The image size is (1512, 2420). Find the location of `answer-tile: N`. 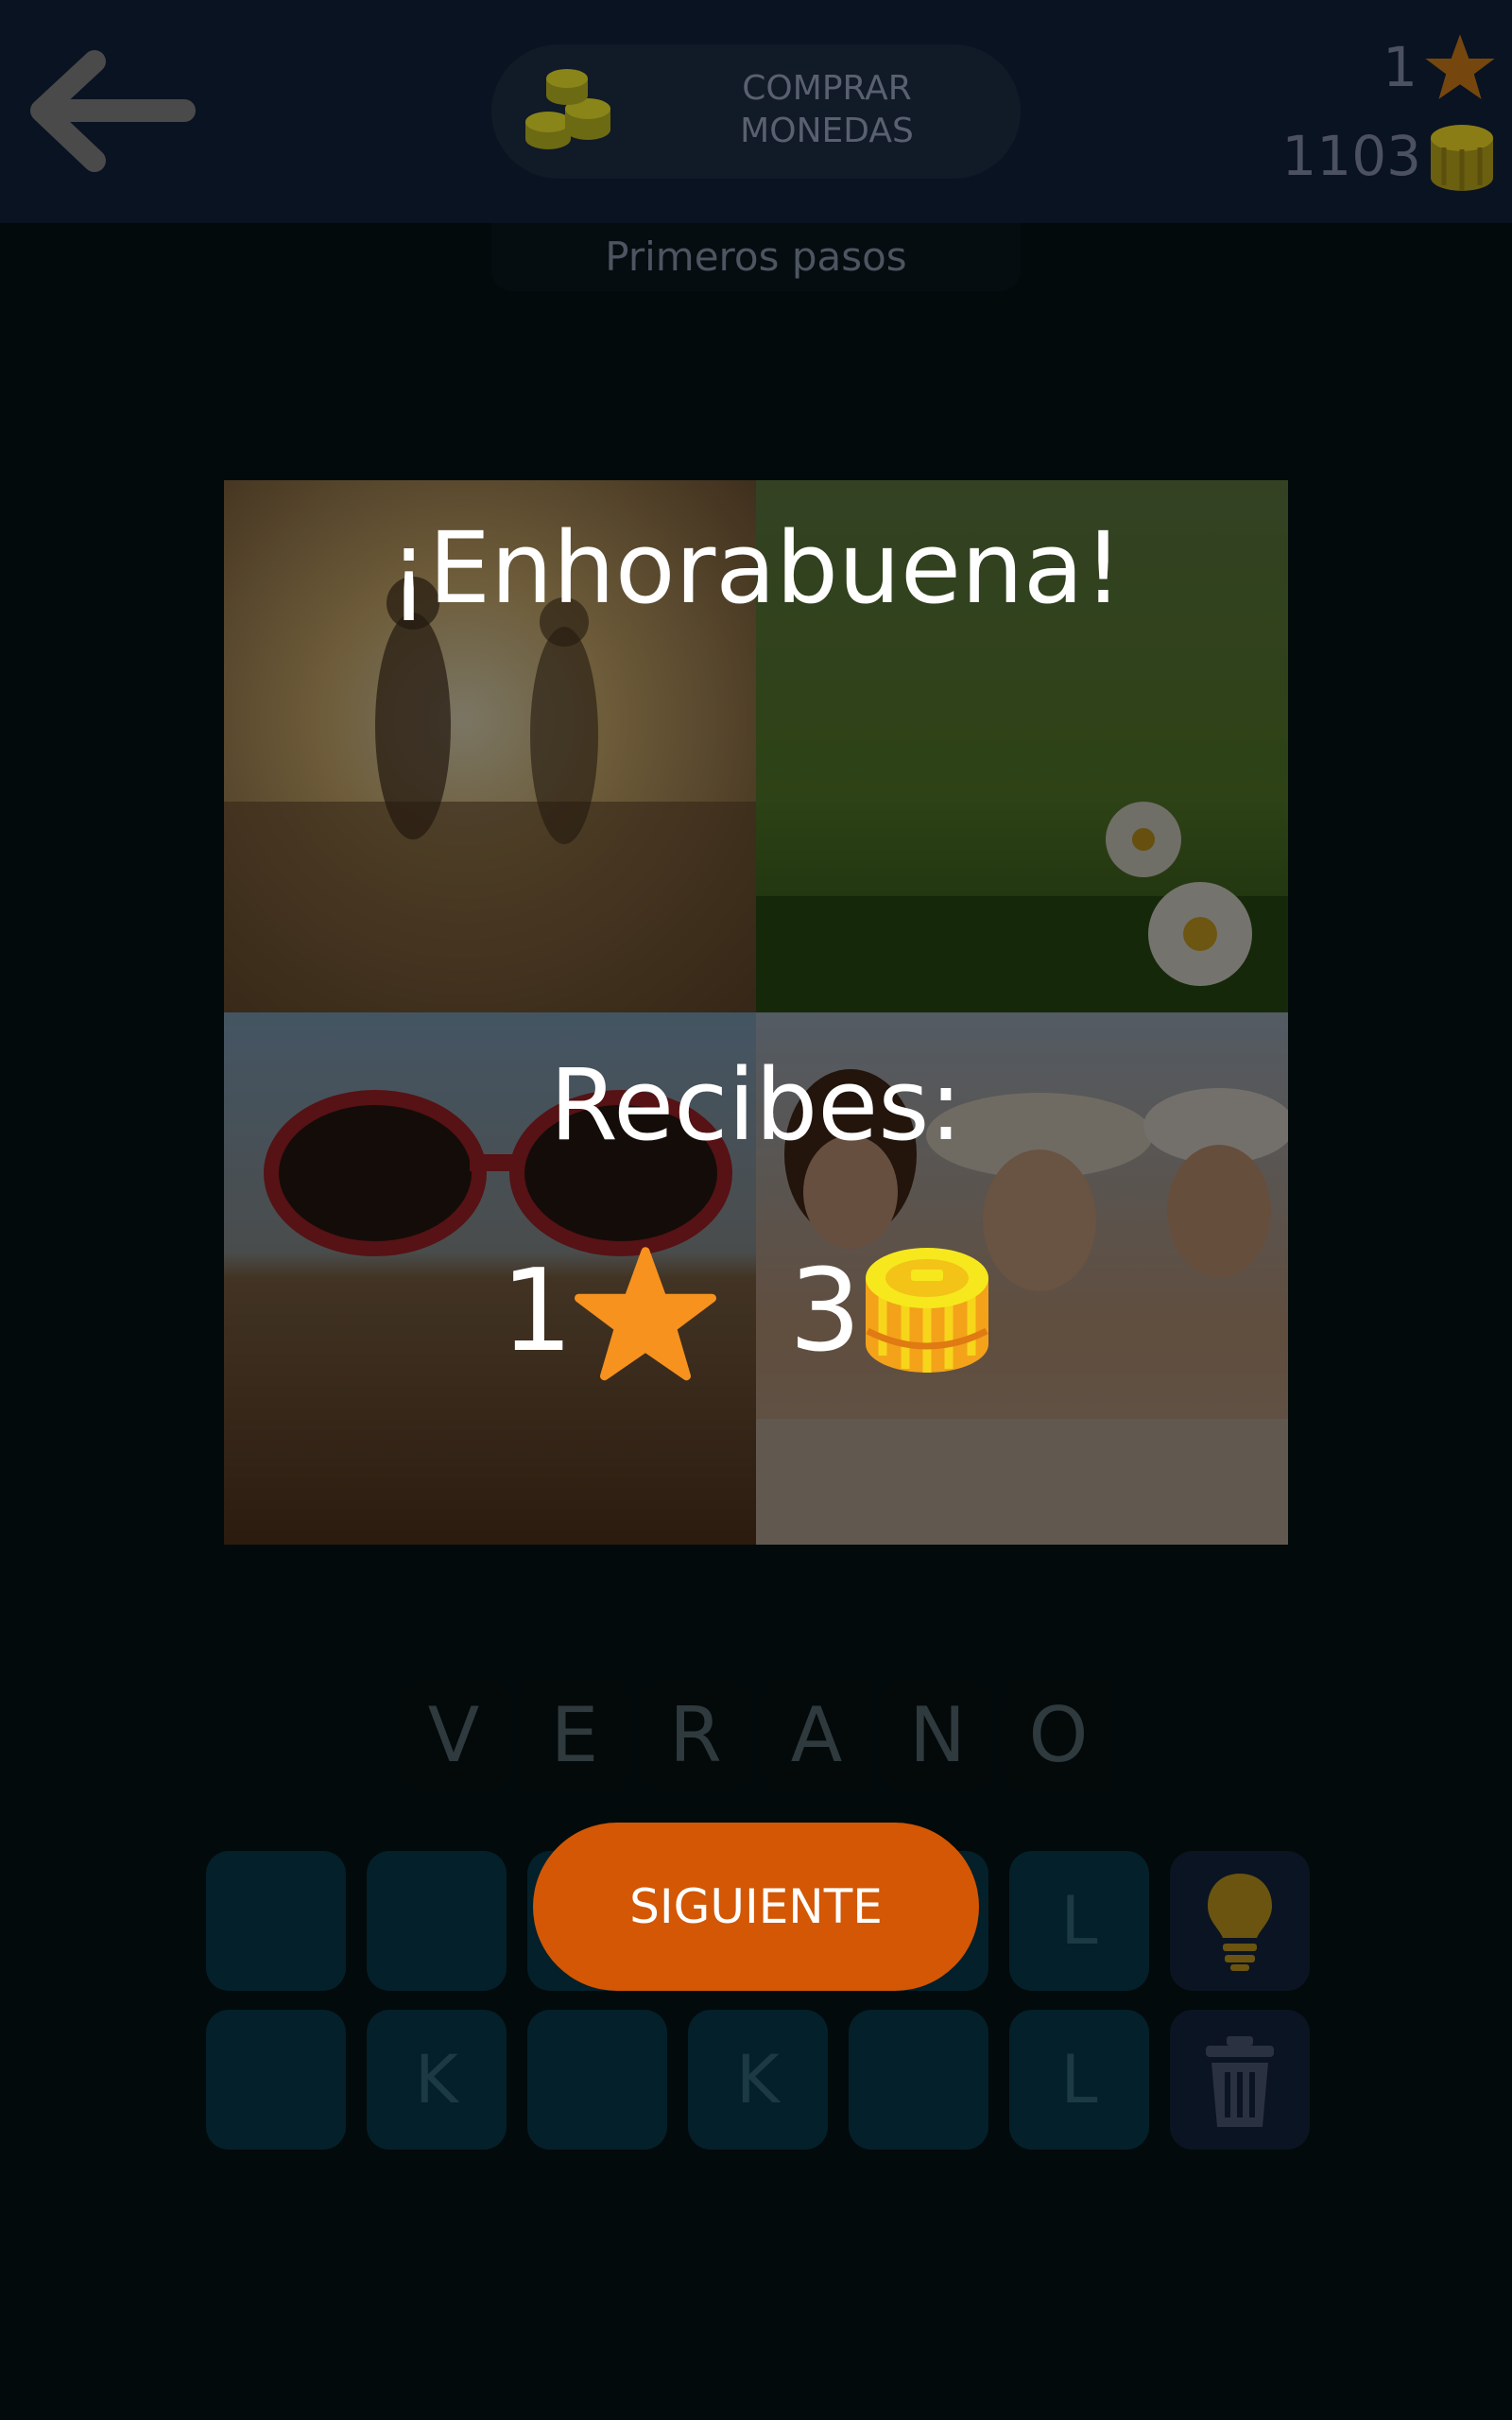

answer-tile: N is located at coordinates (937, 1736).